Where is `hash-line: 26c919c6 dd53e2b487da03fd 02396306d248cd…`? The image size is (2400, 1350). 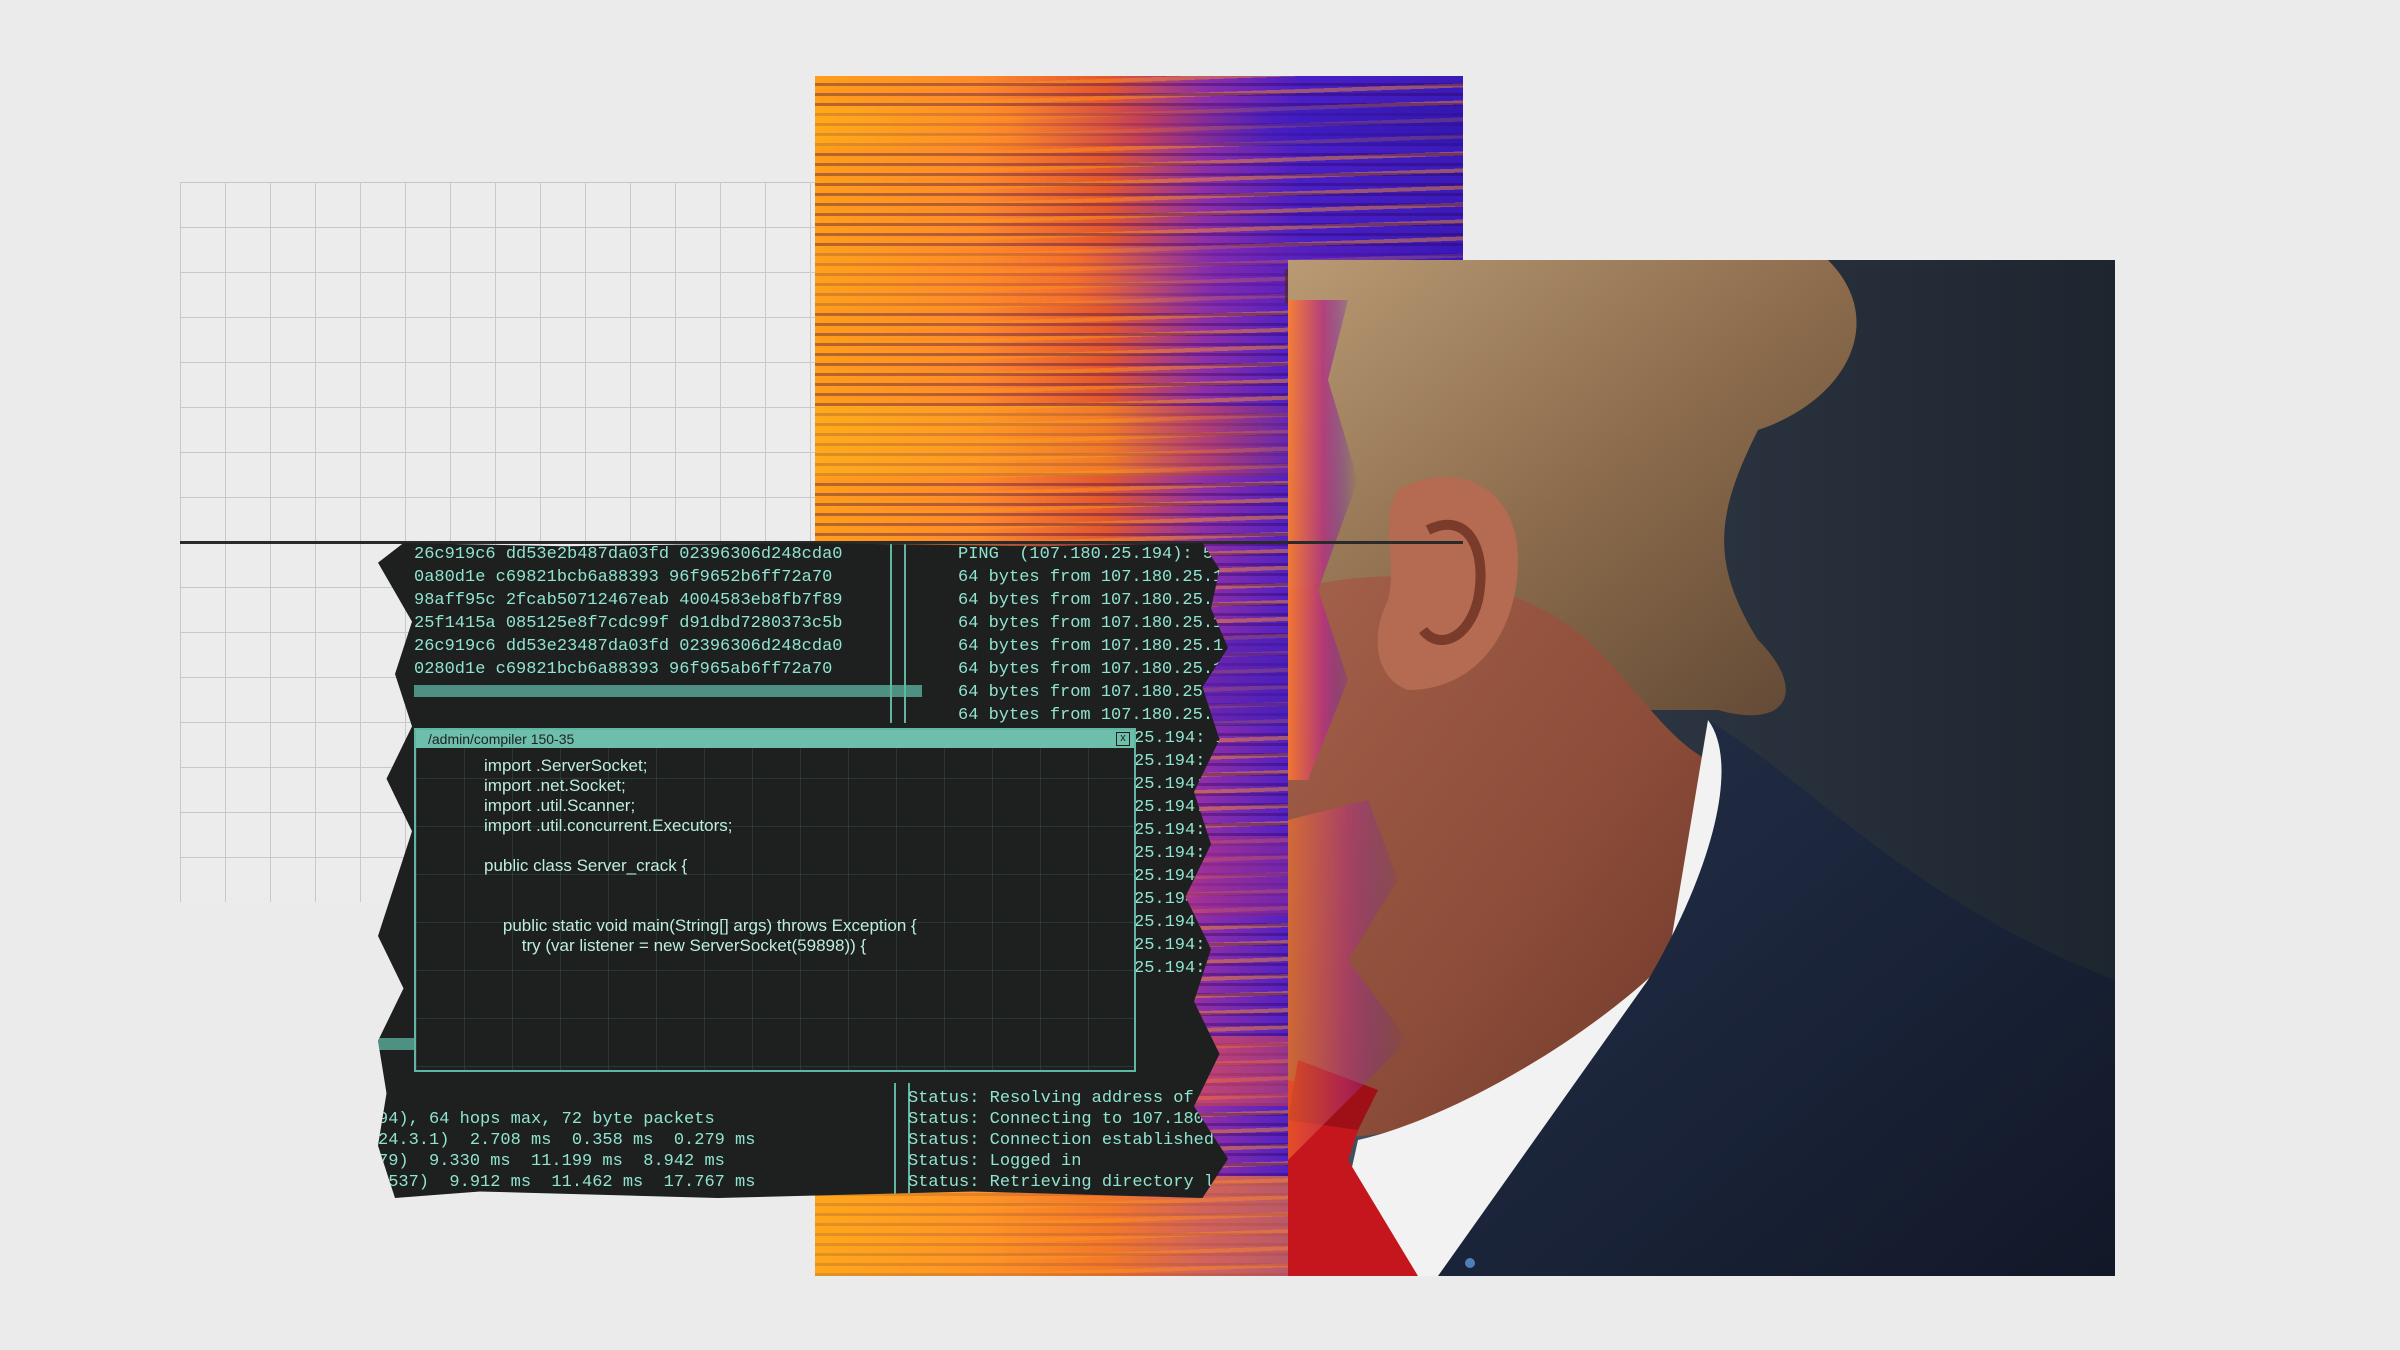 hash-line: 26c919c6 dd53e2b487da03fd 02396306d248cd… is located at coordinates (628, 554).